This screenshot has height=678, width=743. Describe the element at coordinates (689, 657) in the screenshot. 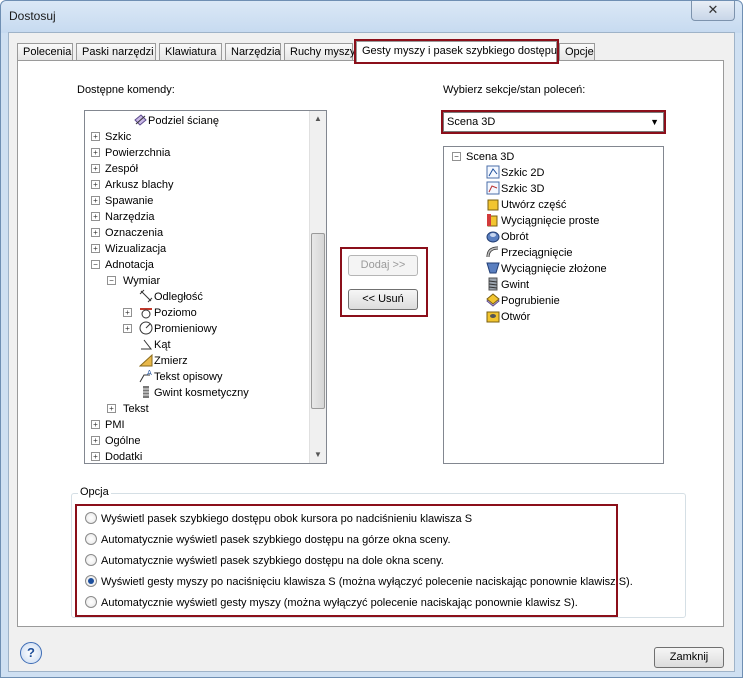

I see `close-dialog-button: Zamknij` at that location.